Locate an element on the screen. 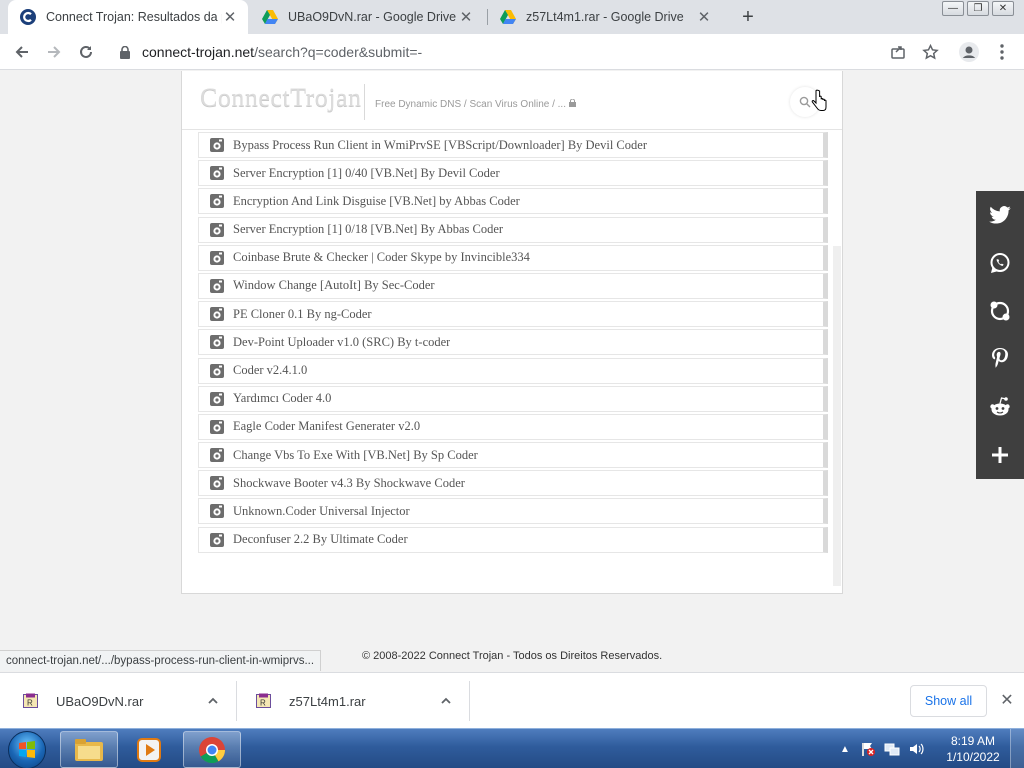  windows-taskbar: ▲ 8:19 AM 1/10/2022 is located at coordinates (512, 748).